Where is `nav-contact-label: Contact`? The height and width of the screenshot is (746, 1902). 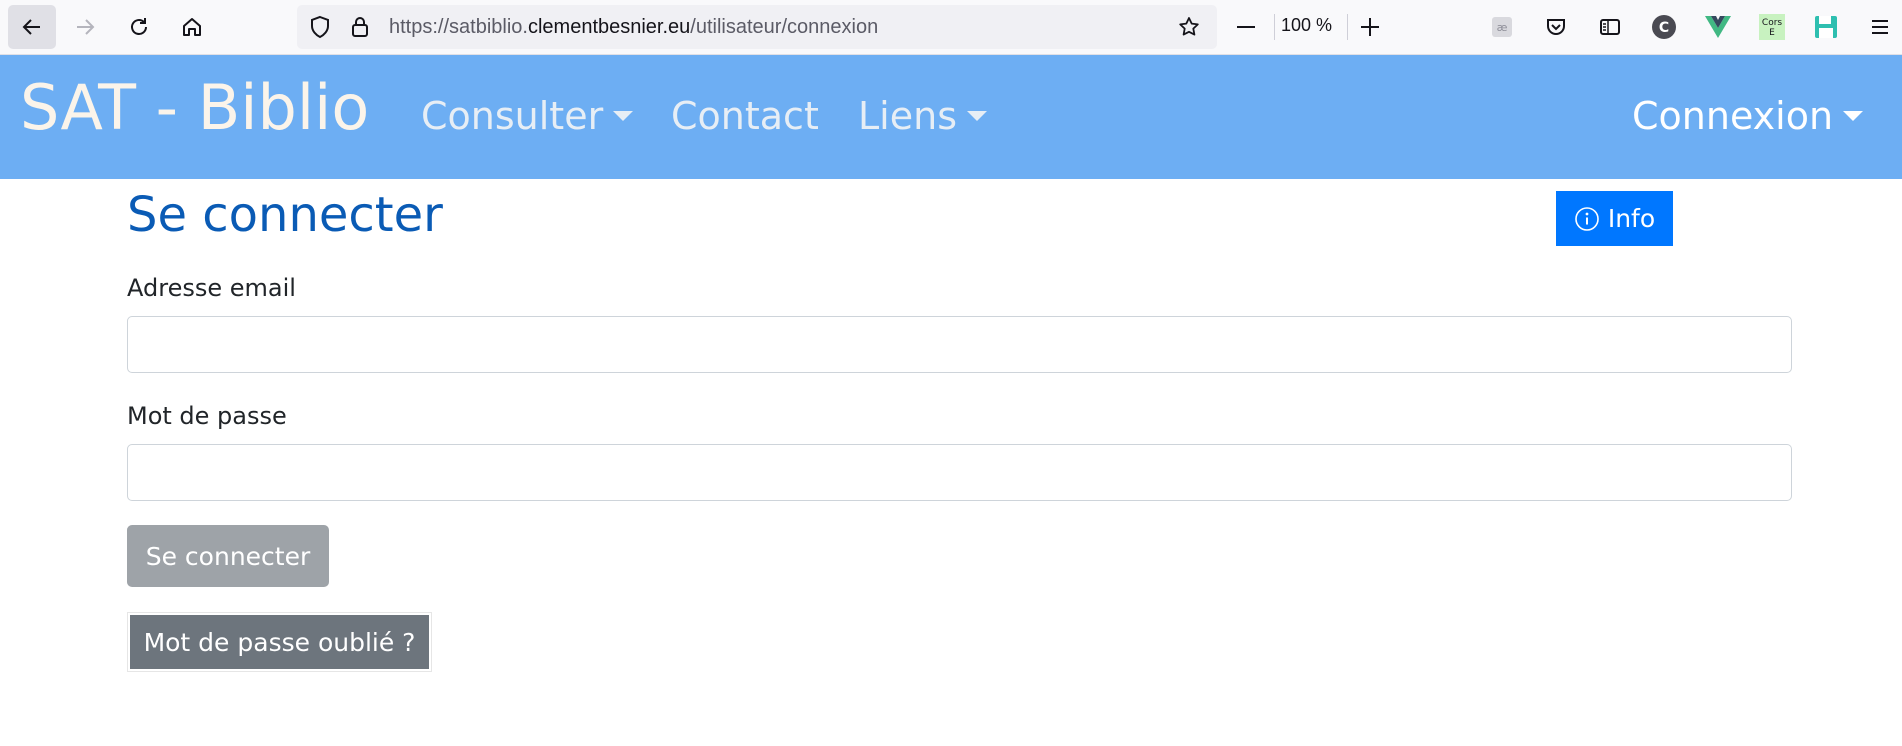
nav-contact-label: Contact is located at coordinates (745, 116).